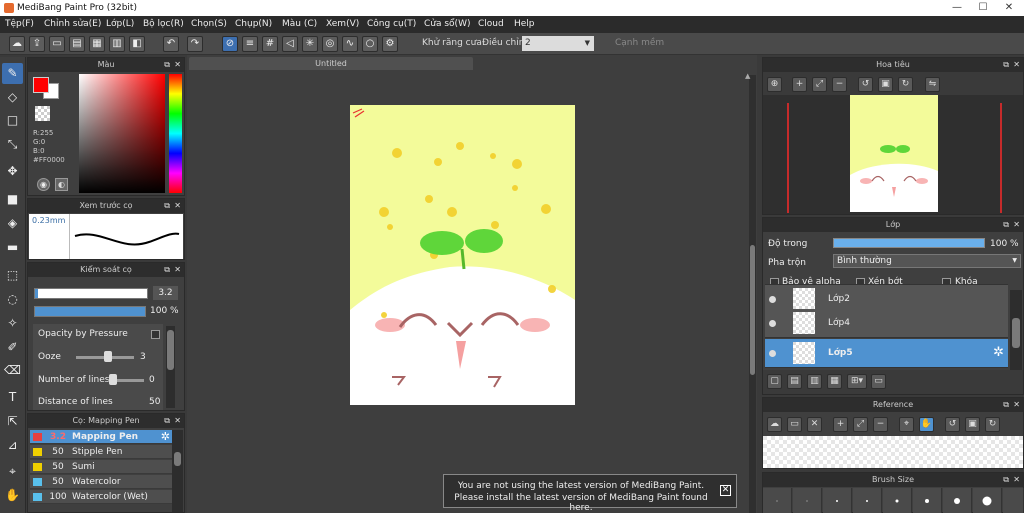 Image resolution: width=1024 pixels, height=513 pixels. What do you see at coordinates (101, 452) in the screenshot?
I see `brush-list-item: 50 Stipple Pen` at bounding box center [101, 452].